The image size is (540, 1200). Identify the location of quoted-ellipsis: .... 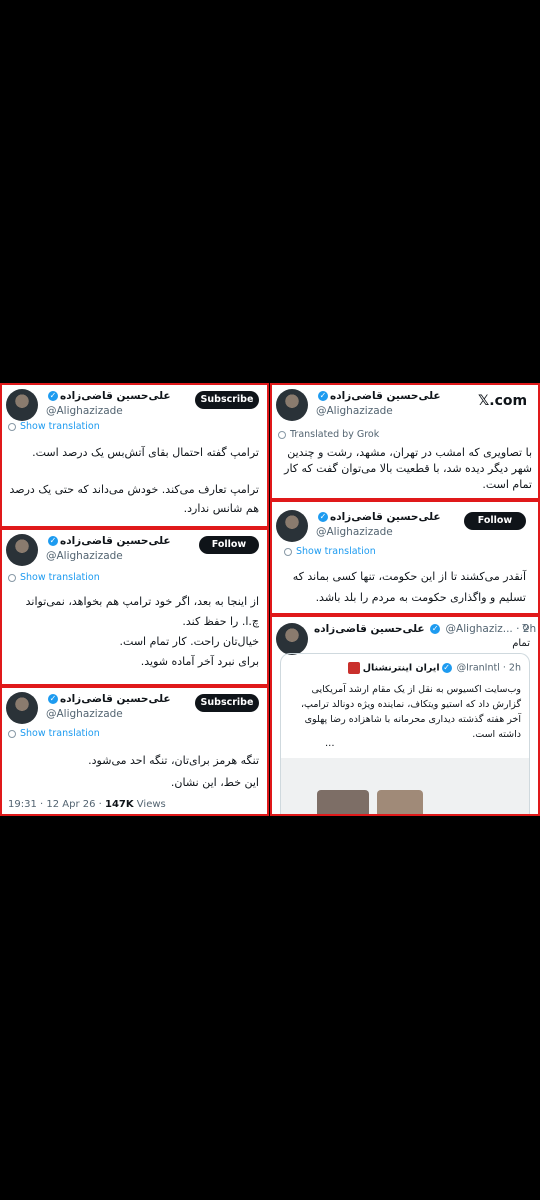
(330, 743).